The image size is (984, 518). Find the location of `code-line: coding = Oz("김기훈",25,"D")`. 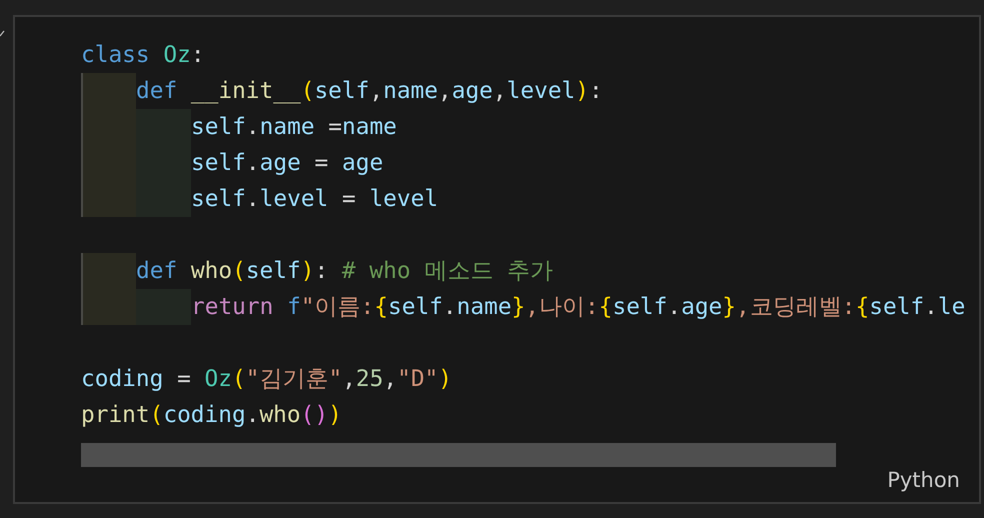

code-line: coding = Oz("김기훈",25,"D") is located at coordinates (266, 379).